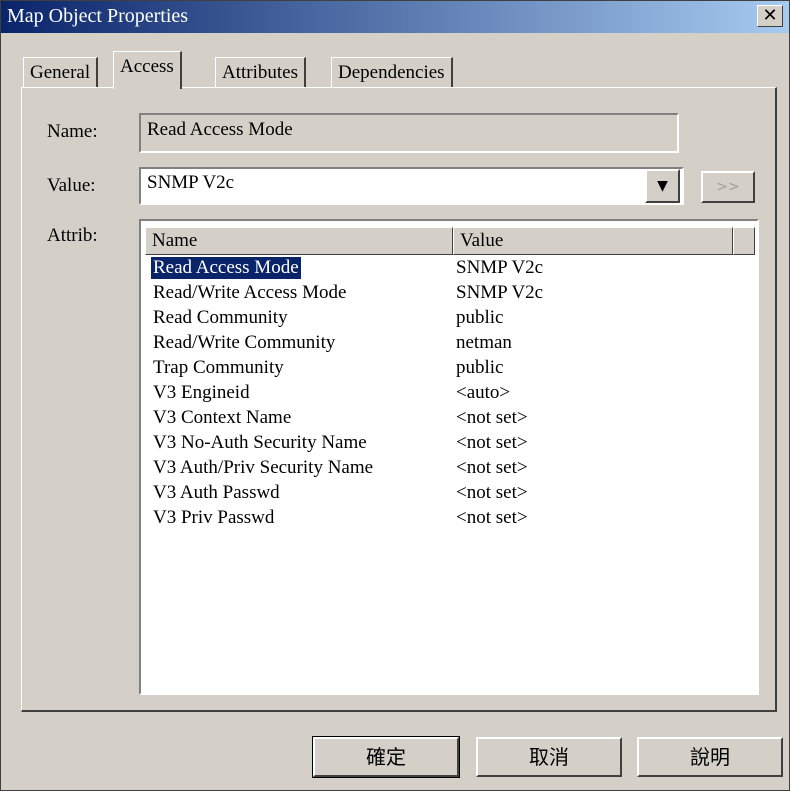 This screenshot has height=791, width=790. Describe the element at coordinates (226, 268) in the screenshot. I see `list-item-name: Read Access Mode` at that location.